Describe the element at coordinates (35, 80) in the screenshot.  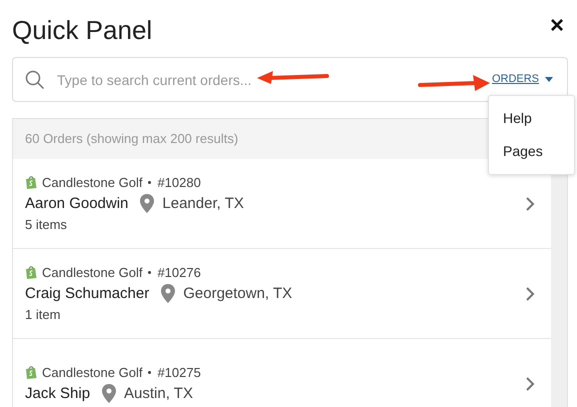
I see `search-icon` at that location.